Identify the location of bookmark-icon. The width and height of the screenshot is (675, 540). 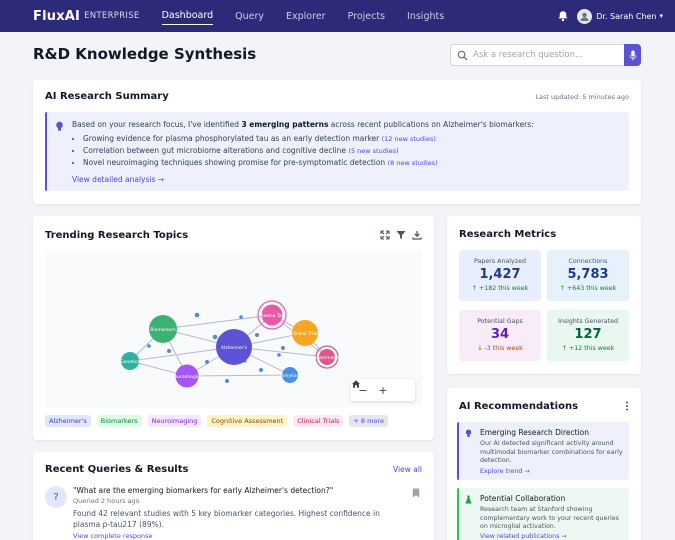
(416, 493).